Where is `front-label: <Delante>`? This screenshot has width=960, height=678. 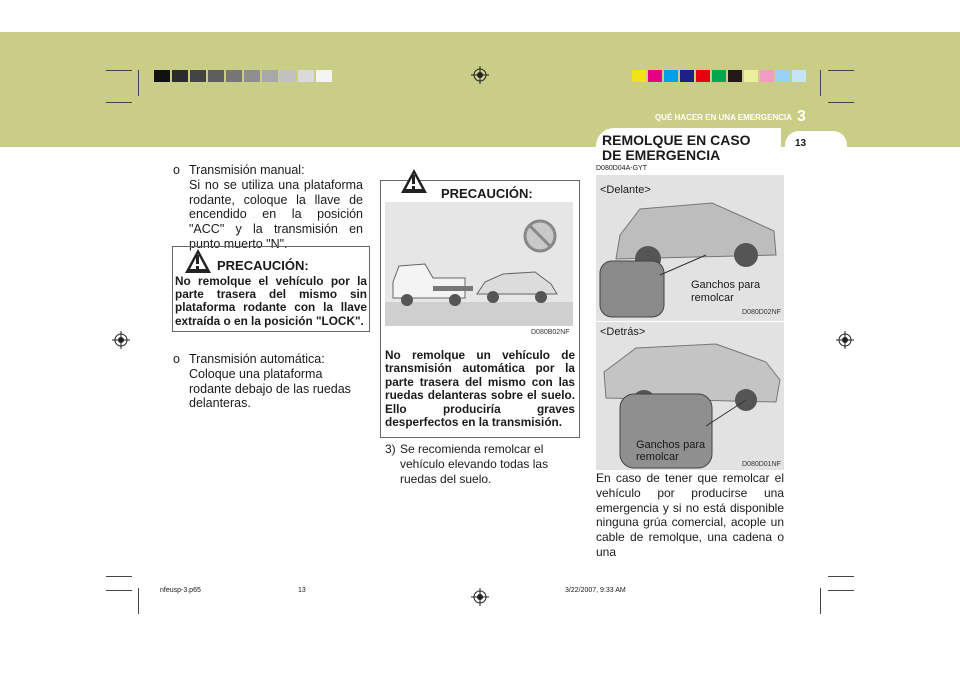 front-label: <Delante> is located at coordinates (625, 190).